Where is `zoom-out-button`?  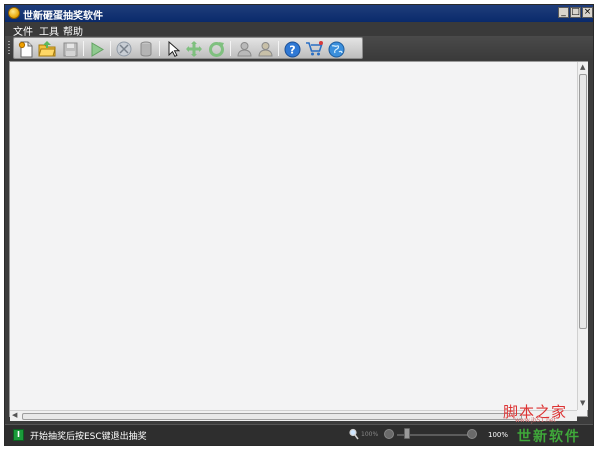
zoom-out-button is located at coordinates (389, 434).